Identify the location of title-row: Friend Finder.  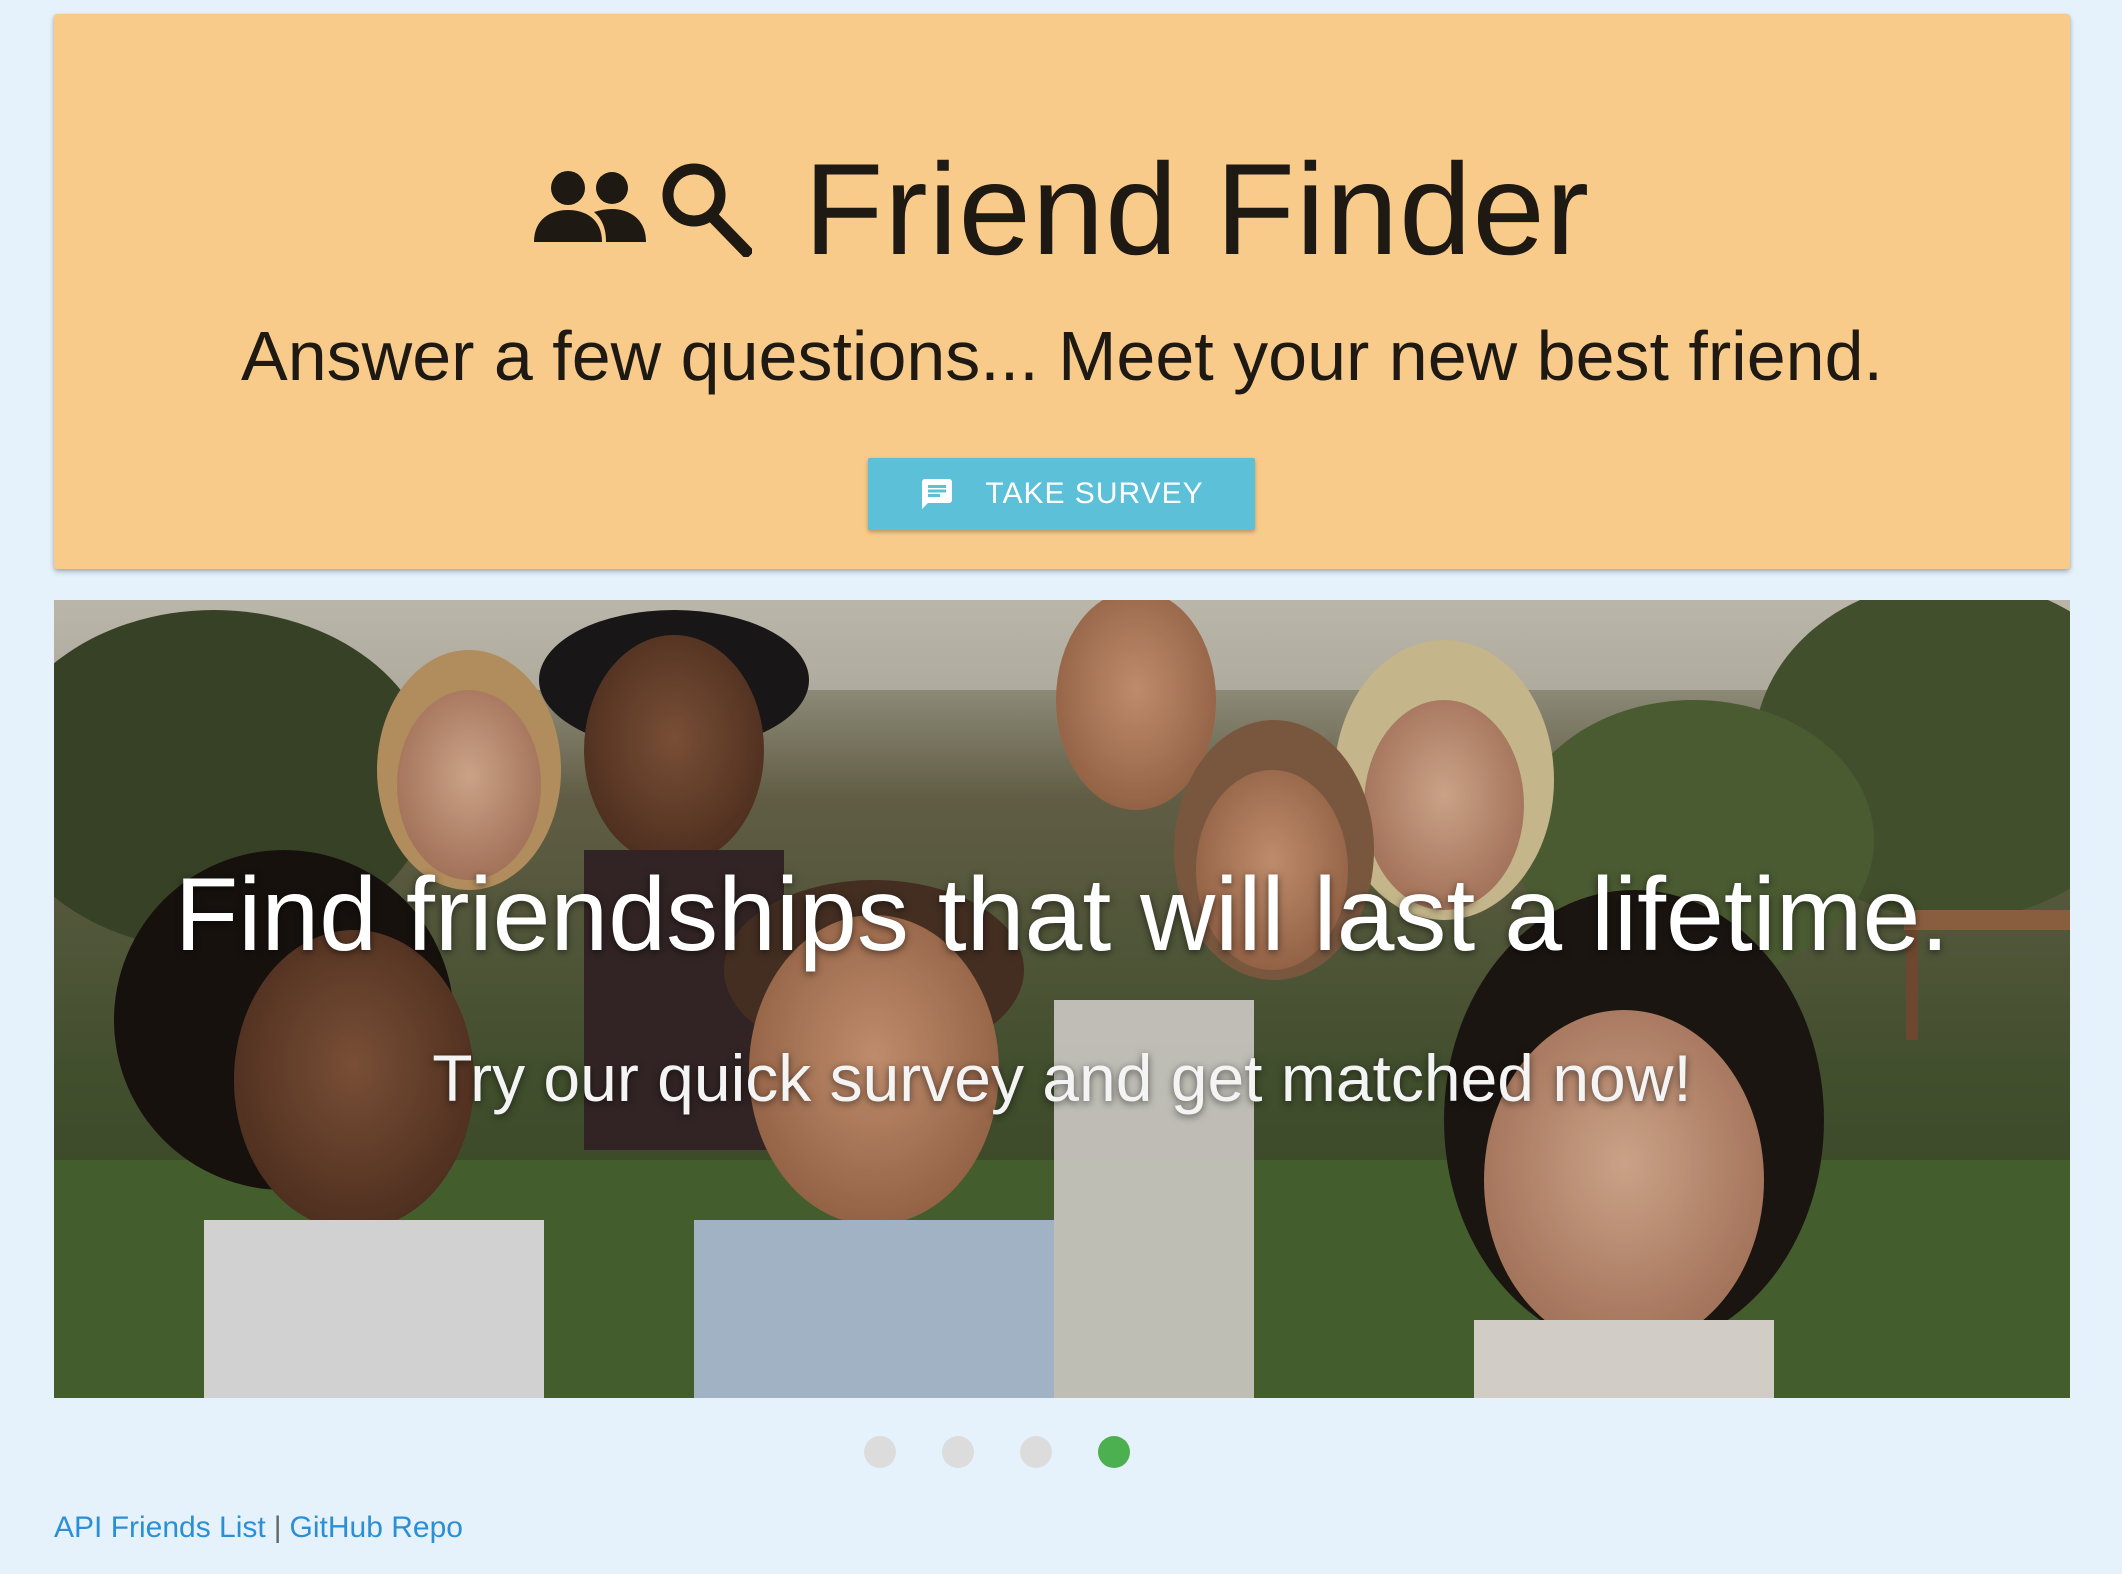
(1062, 209).